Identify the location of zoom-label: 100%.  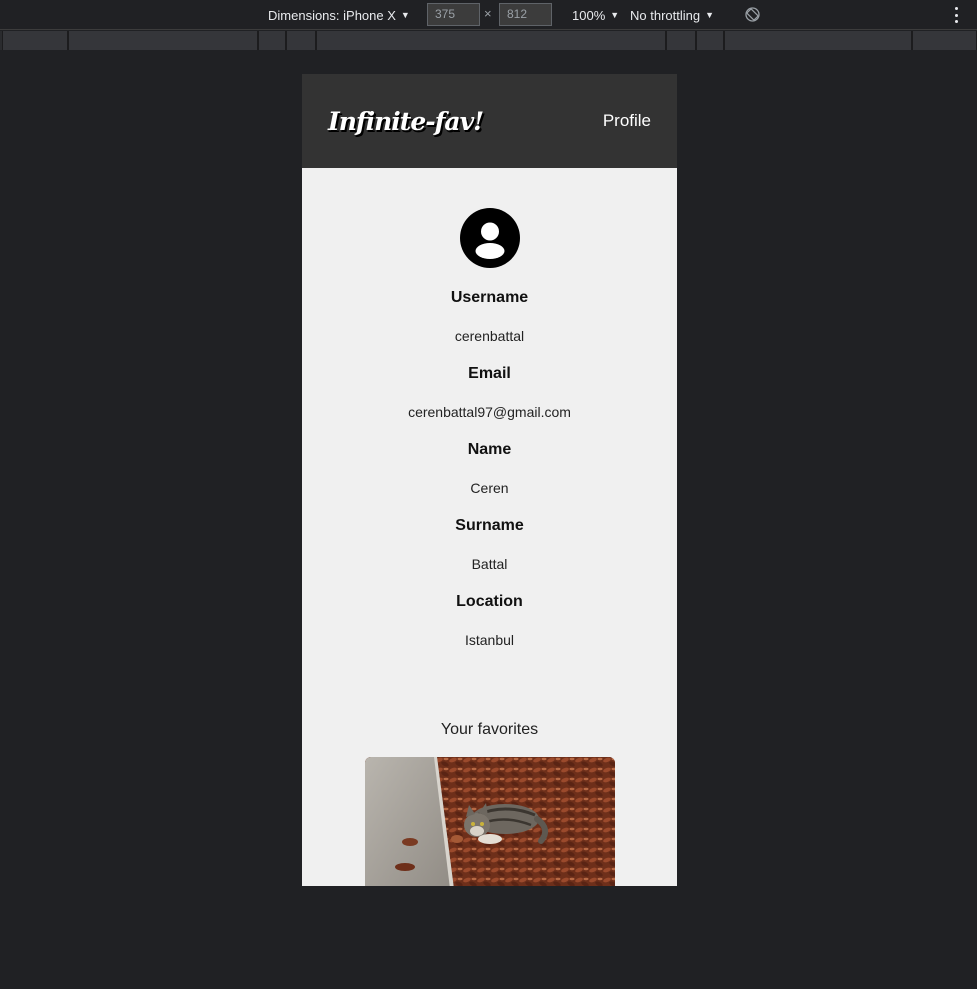
(589, 15).